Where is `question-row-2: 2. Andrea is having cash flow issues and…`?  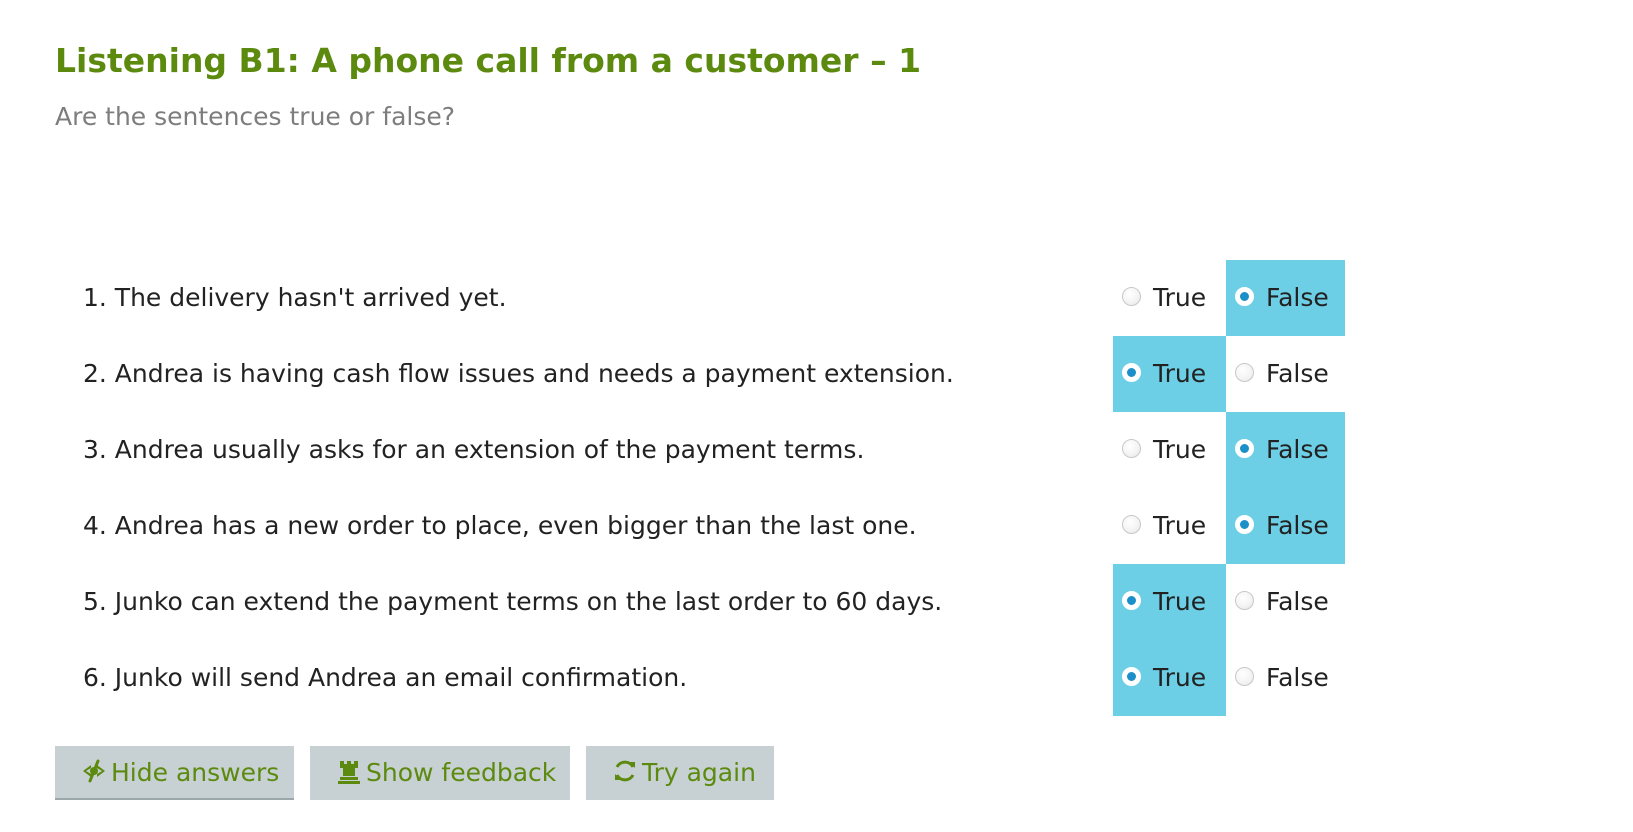 question-row-2: 2. Andrea is having cash flow issues and… is located at coordinates (816, 374).